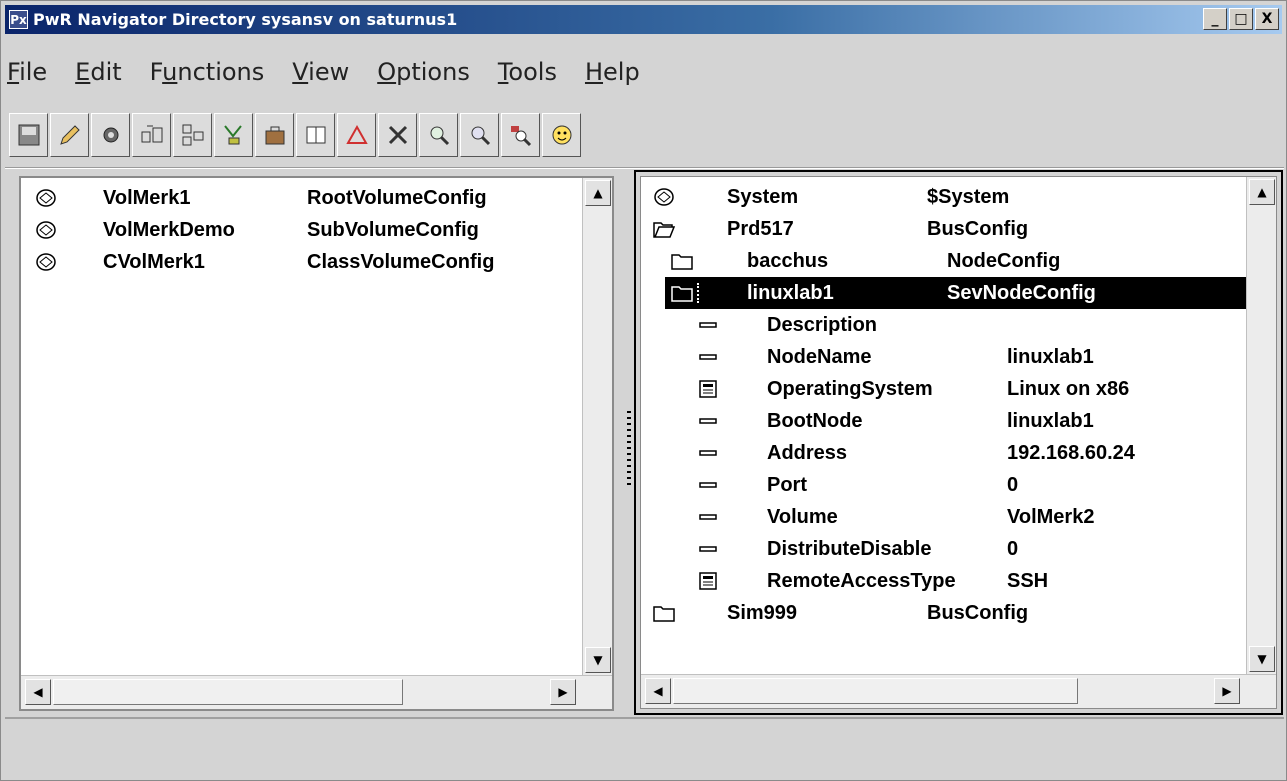 The image size is (1287, 781). What do you see at coordinates (320, 72) in the screenshot?
I see `menu-item: View` at bounding box center [320, 72].